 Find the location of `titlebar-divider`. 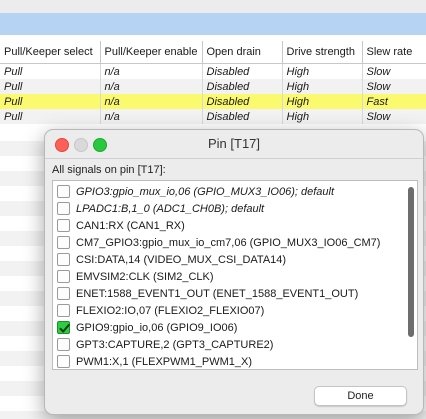

titlebar-divider is located at coordinates (234, 158).